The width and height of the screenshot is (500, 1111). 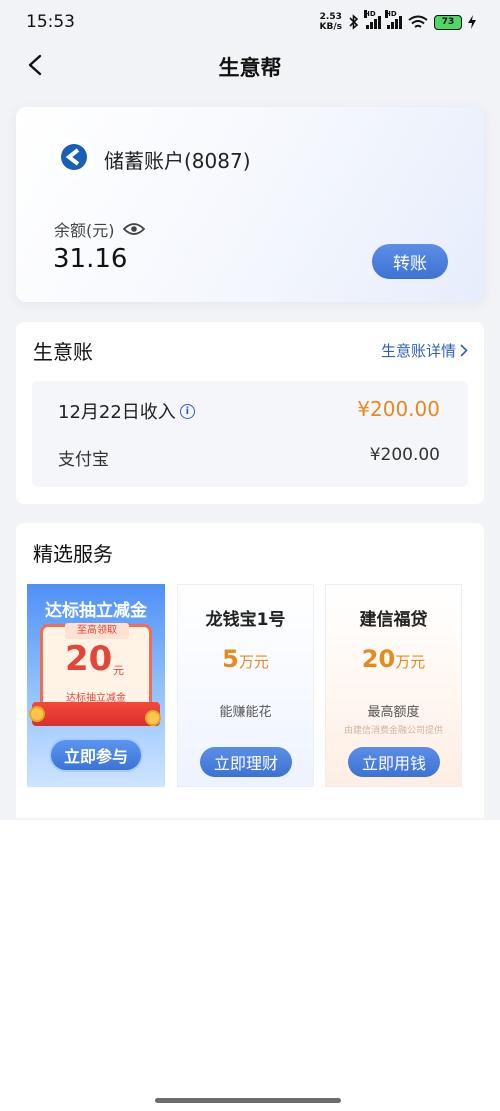 I want to click on bluetooth-icon, so click(x=354, y=22).